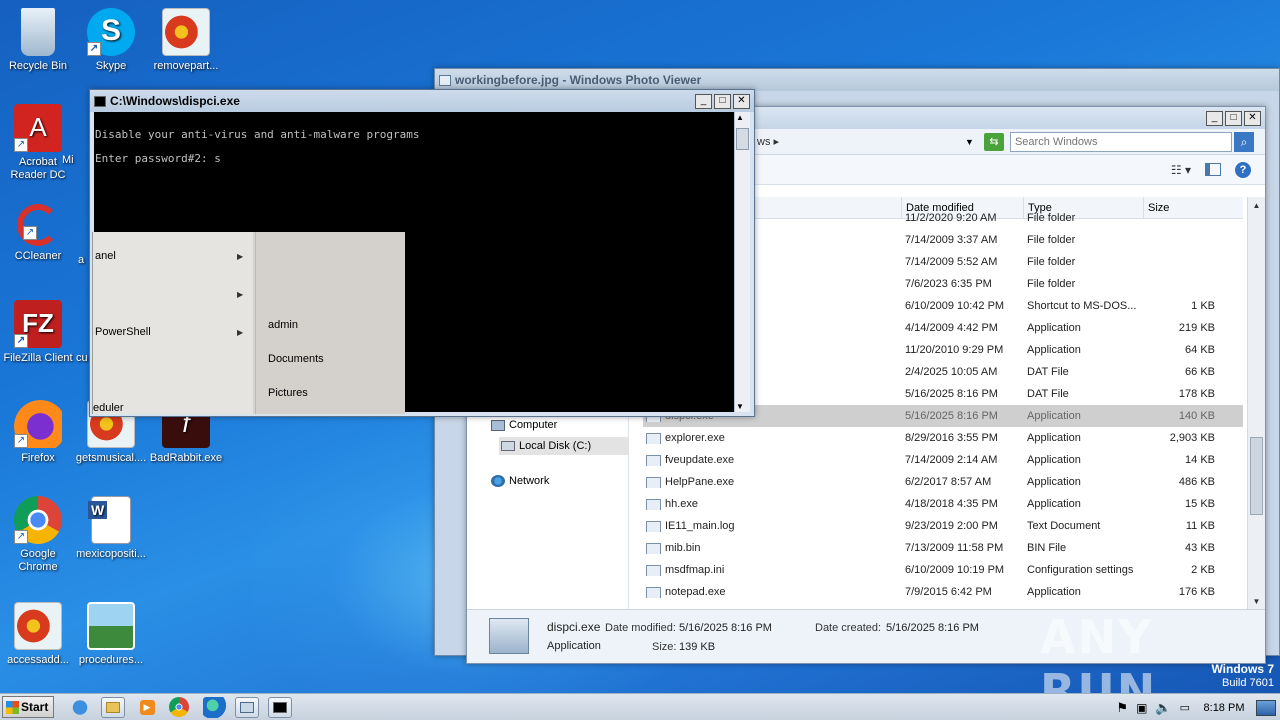 This screenshot has width=1280, height=720. What do you see at coordinates (1185, 707) in the screenshot?
I see `tray-action-icon: ▭` at bounding box center [1185, 707].